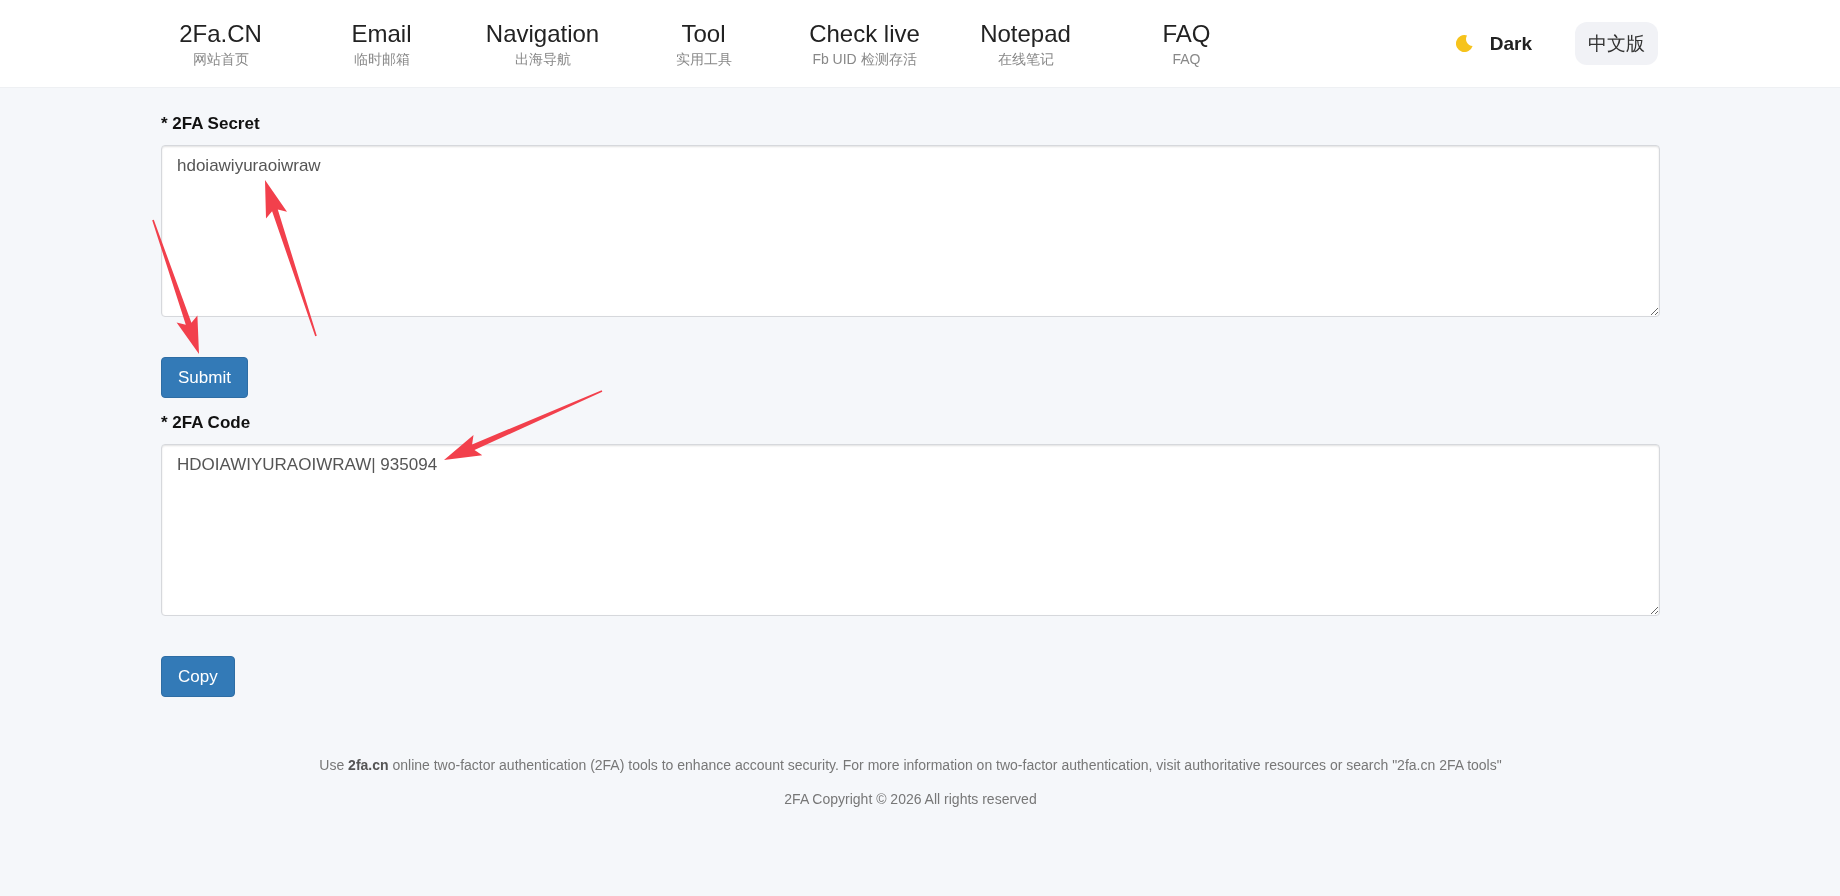  What do you see at coordinates (1186, 43) in the screenshot?
I see `nav-link: FAQ FAQ` at bounding box center [1186, 43].